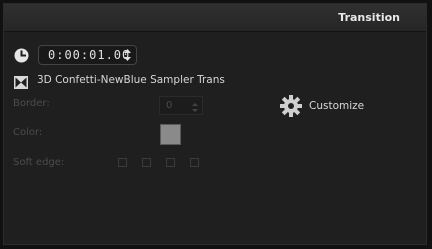 Image resolution: width=432 pixels, height=249 pixels. I want to click on clock-icon, so click(21, 55).